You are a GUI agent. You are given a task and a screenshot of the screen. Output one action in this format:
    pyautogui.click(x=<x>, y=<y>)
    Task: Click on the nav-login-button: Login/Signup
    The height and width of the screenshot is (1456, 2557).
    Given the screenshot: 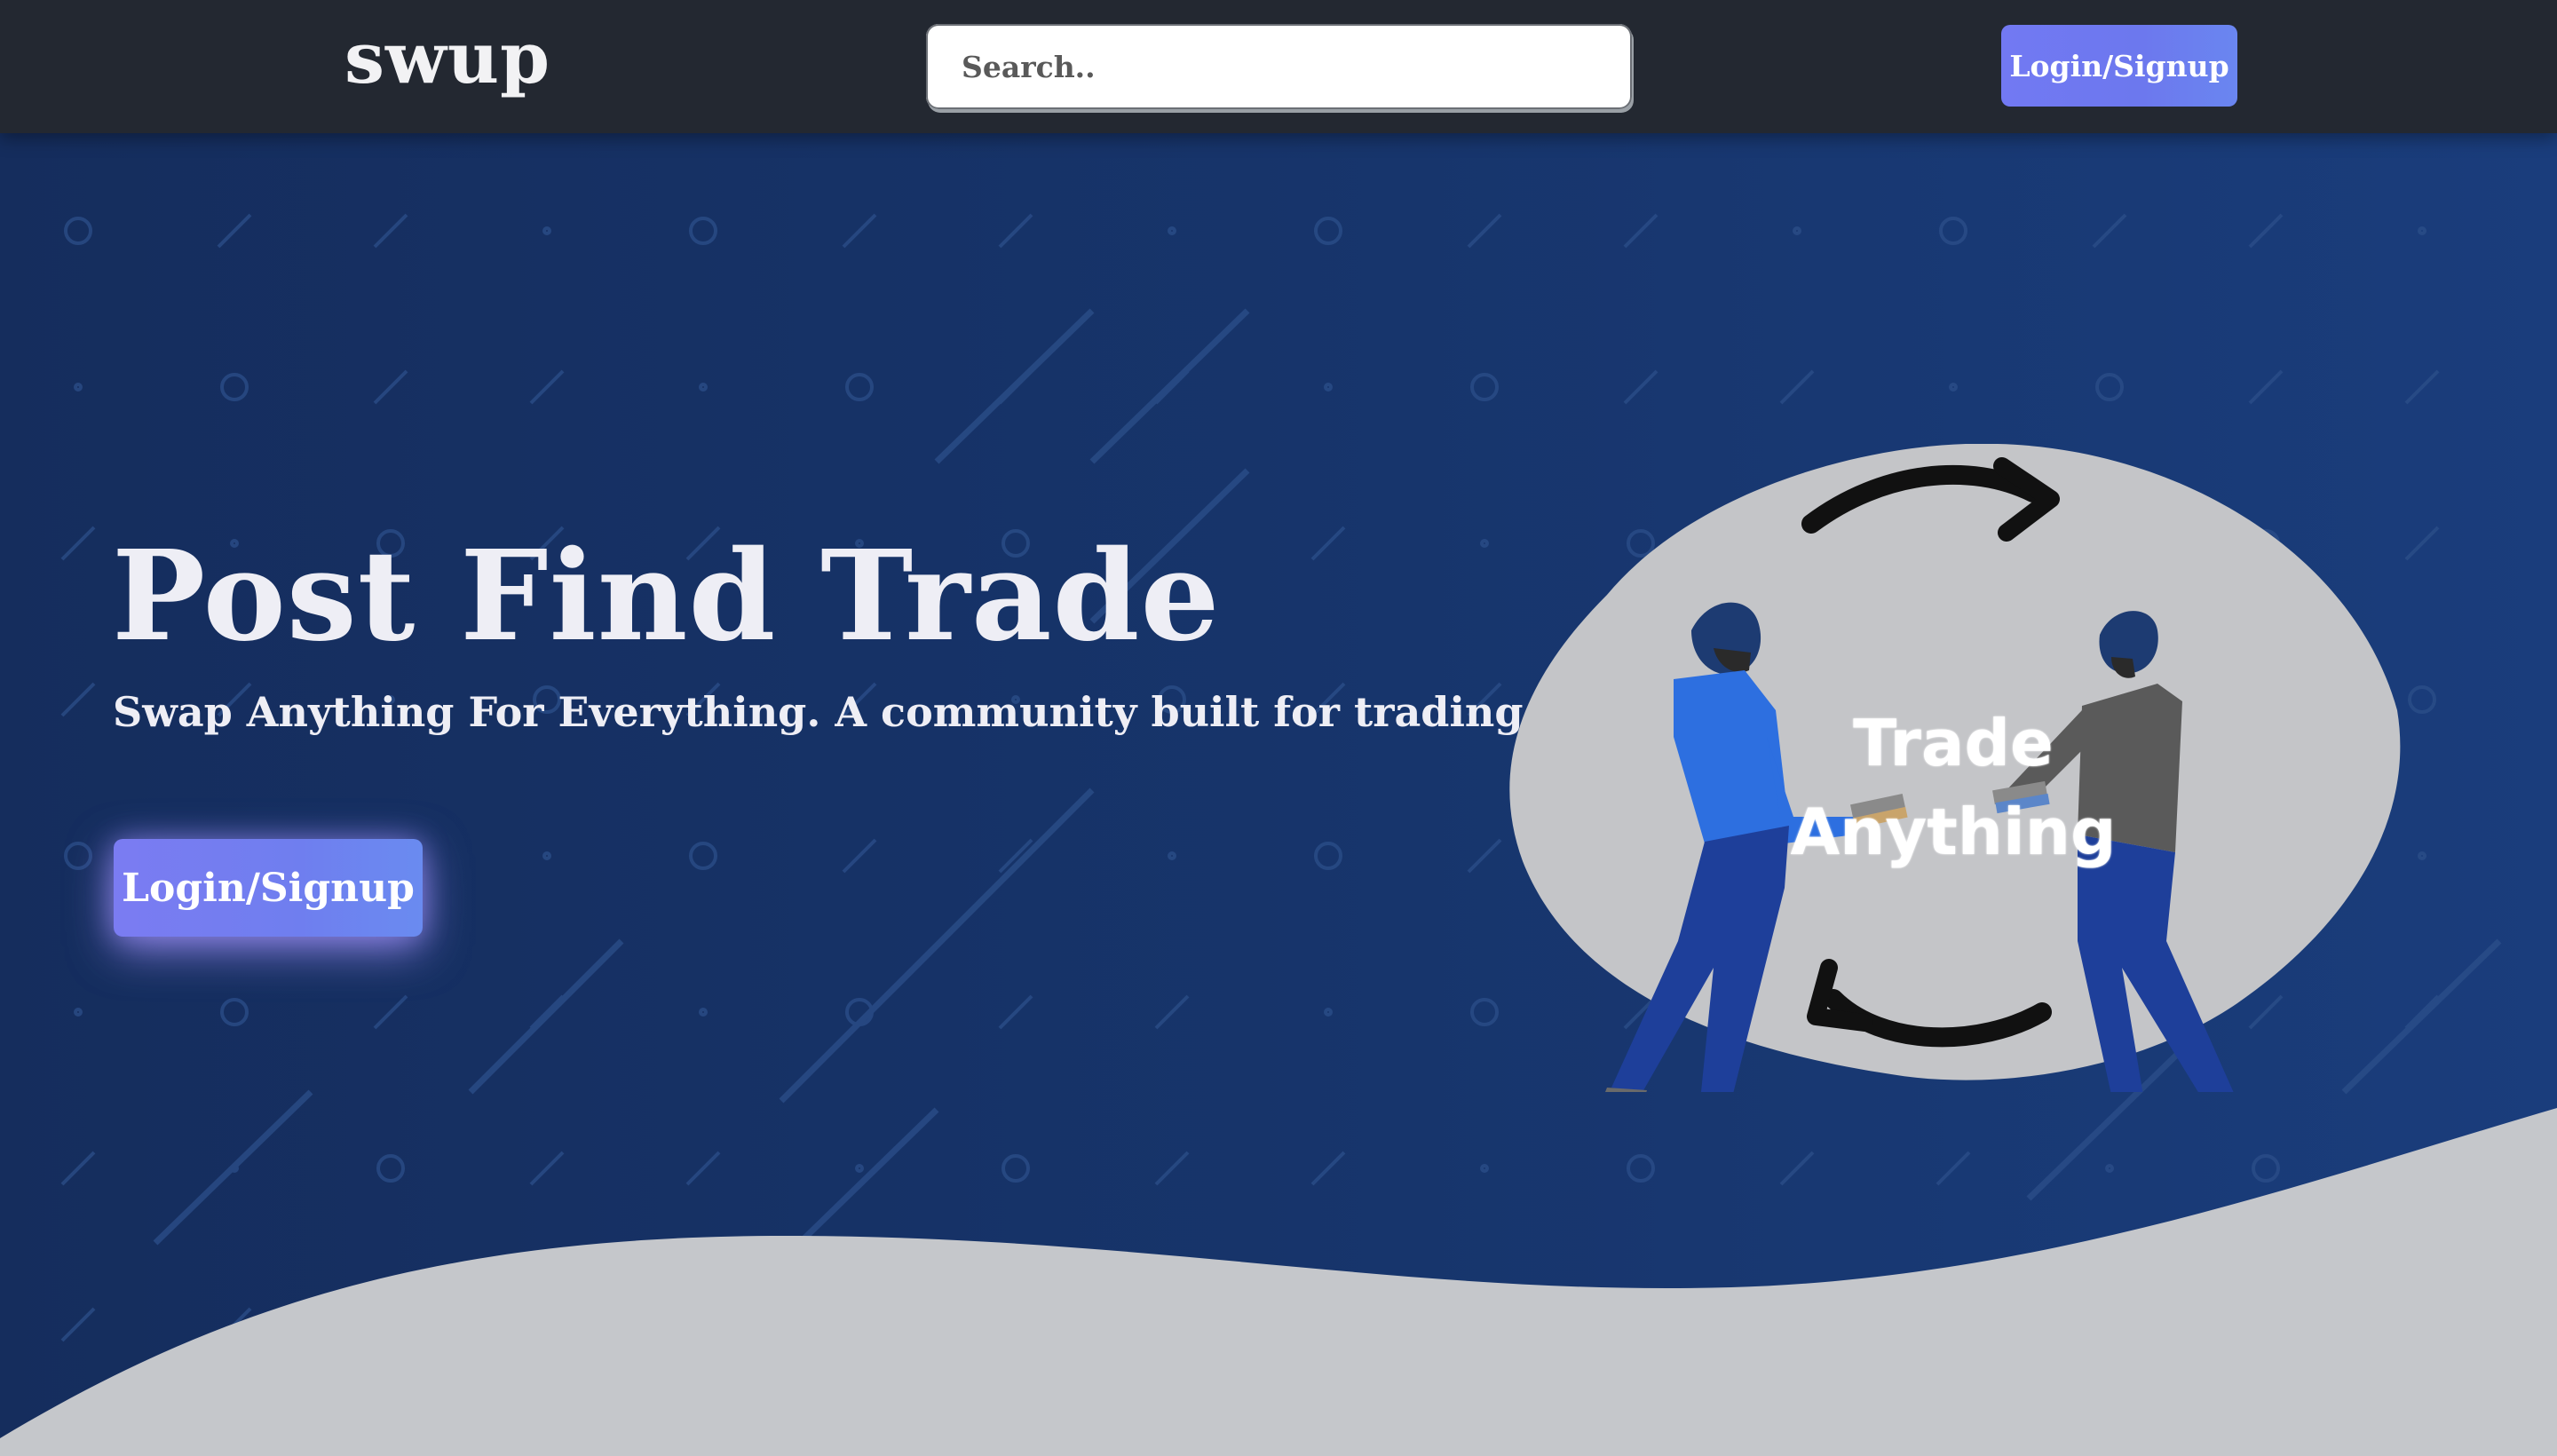 What is the action you would take?
    pyautogui.click(x=2119, y=66)
    